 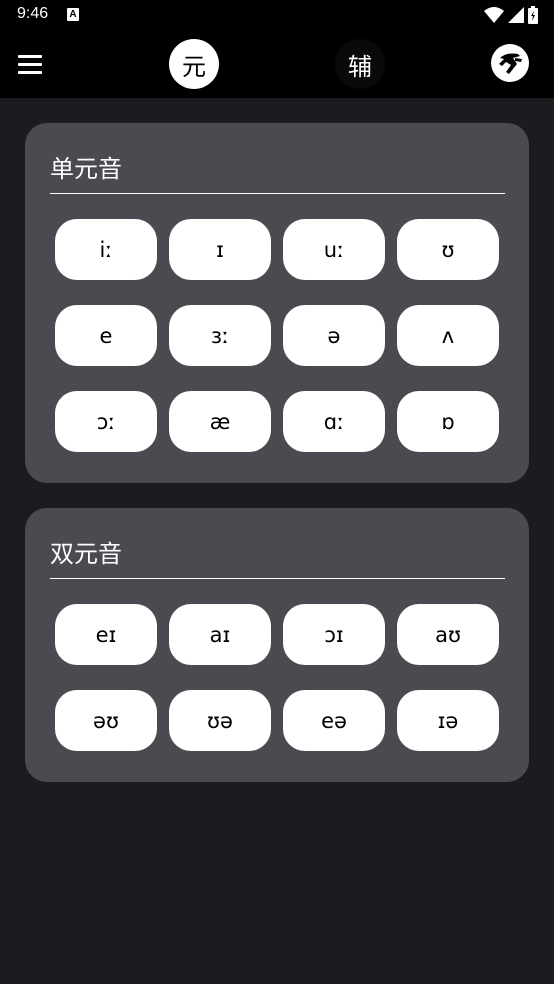 What do you see at coordinates (448, 421) in the screenshot?
I see `phoneme-key: ɒ` at bounding box center [448, 421].